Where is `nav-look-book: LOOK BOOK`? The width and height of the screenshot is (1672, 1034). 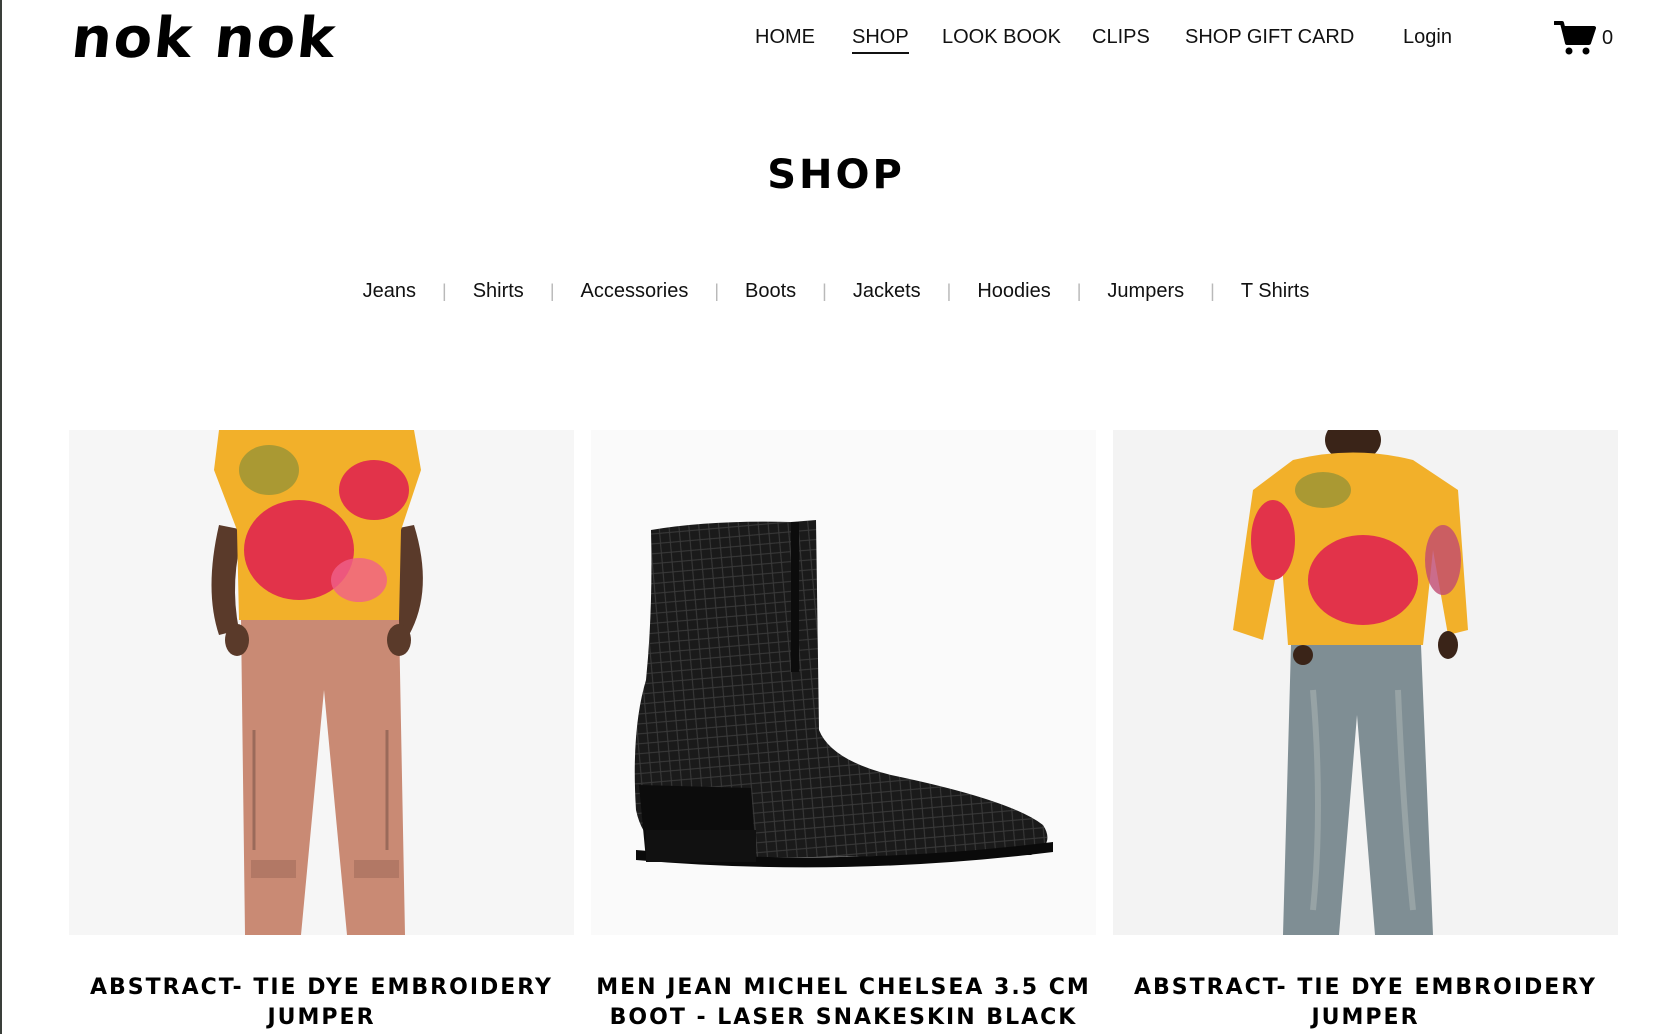
nav-look-book: LOOK BOOK is located at coordinates (1001, 37).